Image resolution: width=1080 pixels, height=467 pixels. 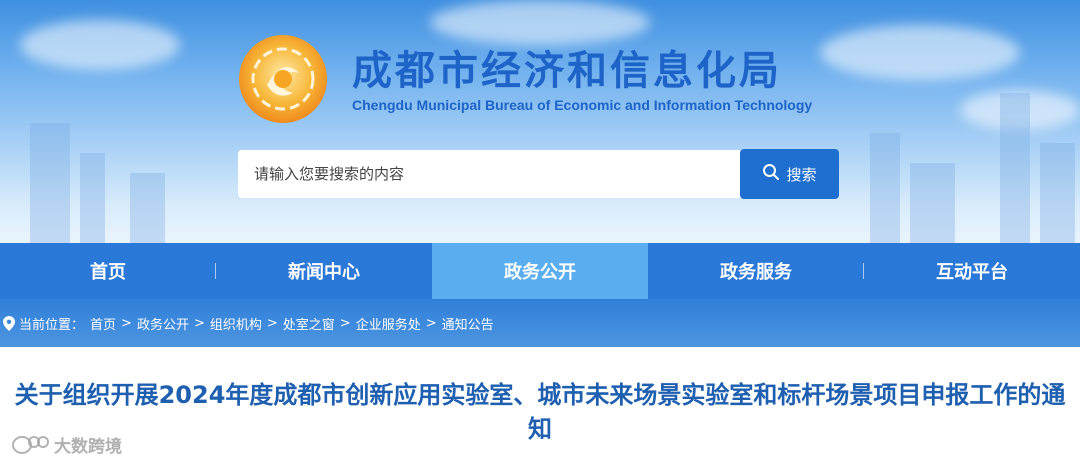 I want to click on nav-item-label: 首页, so click(x=108, y=272).